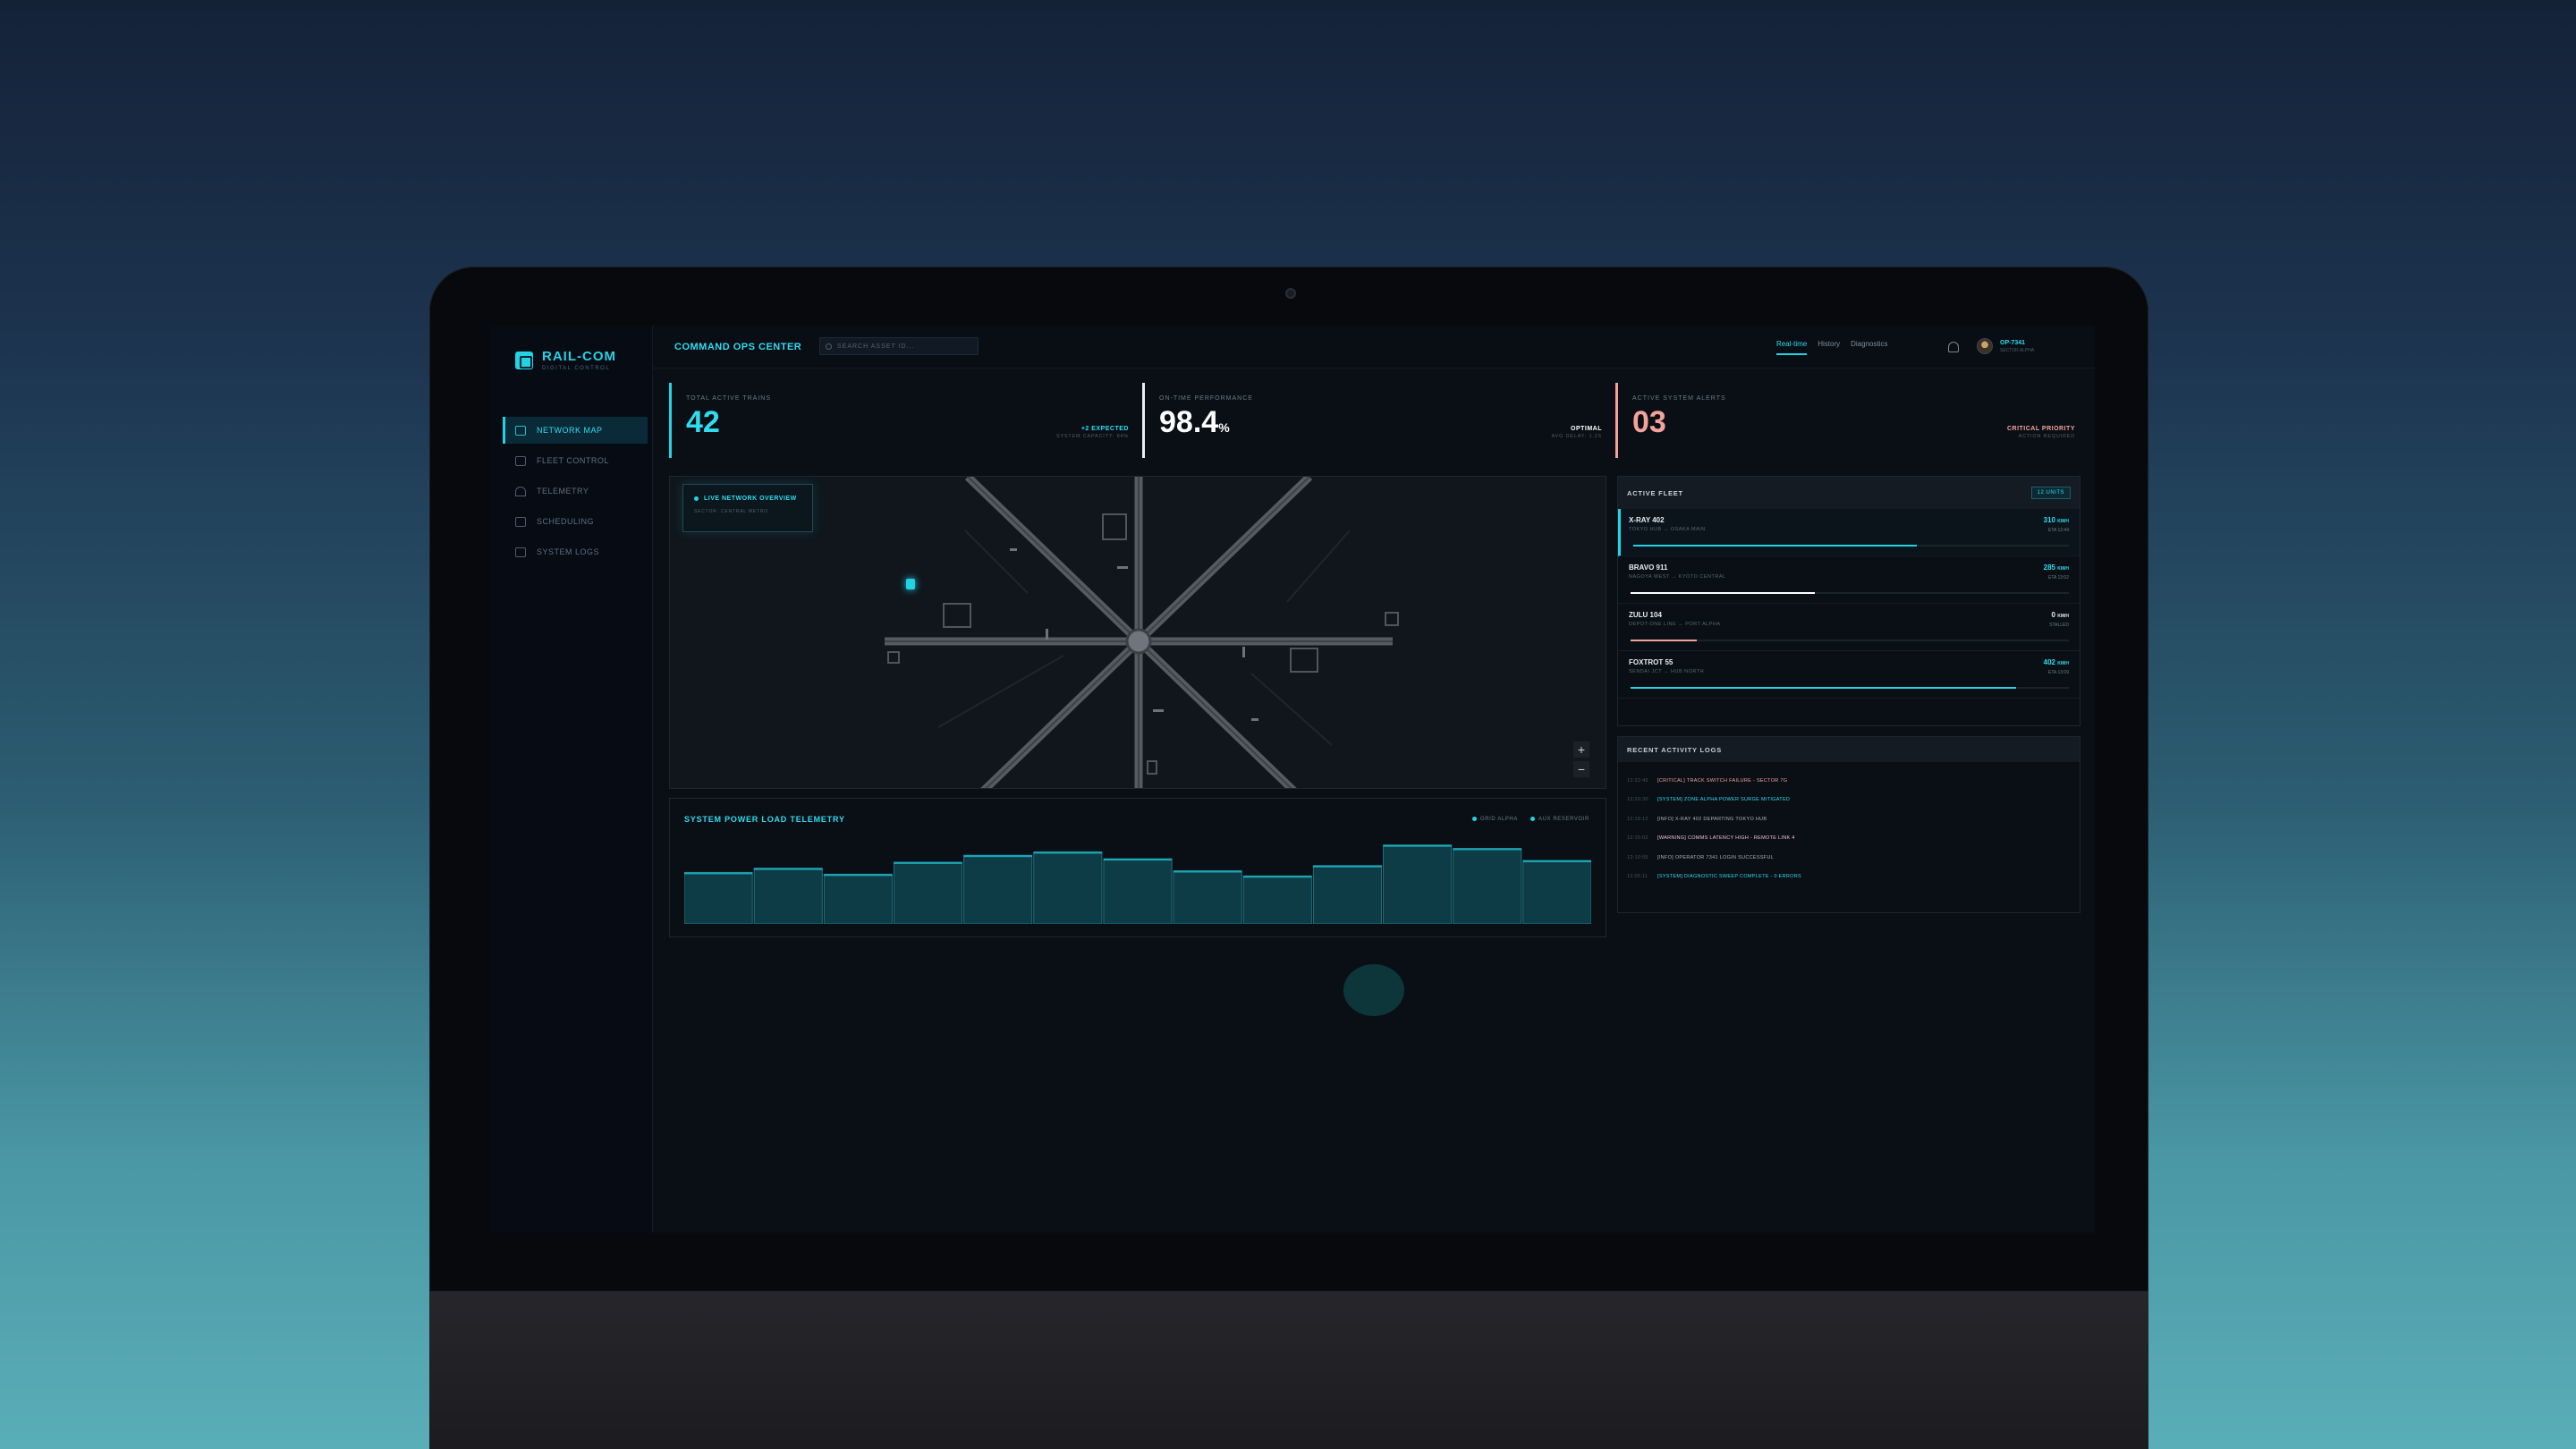 The height and width of the screenshot is (1449, 2576). What do you see at coordinates (1206, 398) in the screenshot?
I see `kpi-label: ON-TIME PERFORMANCE` at bounding box center [1206, 398].